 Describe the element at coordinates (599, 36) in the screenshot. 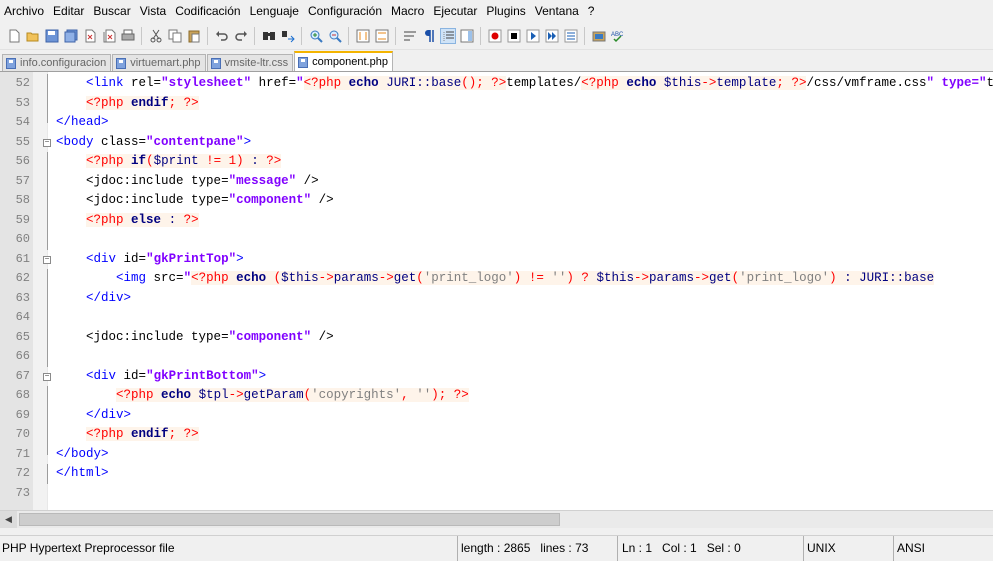

I see `run-icon` at that location.